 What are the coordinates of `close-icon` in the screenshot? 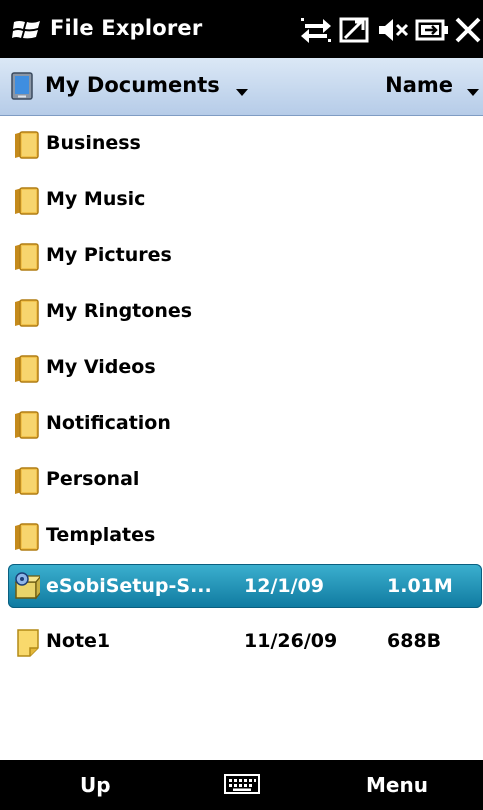 It's located at (468, 30).